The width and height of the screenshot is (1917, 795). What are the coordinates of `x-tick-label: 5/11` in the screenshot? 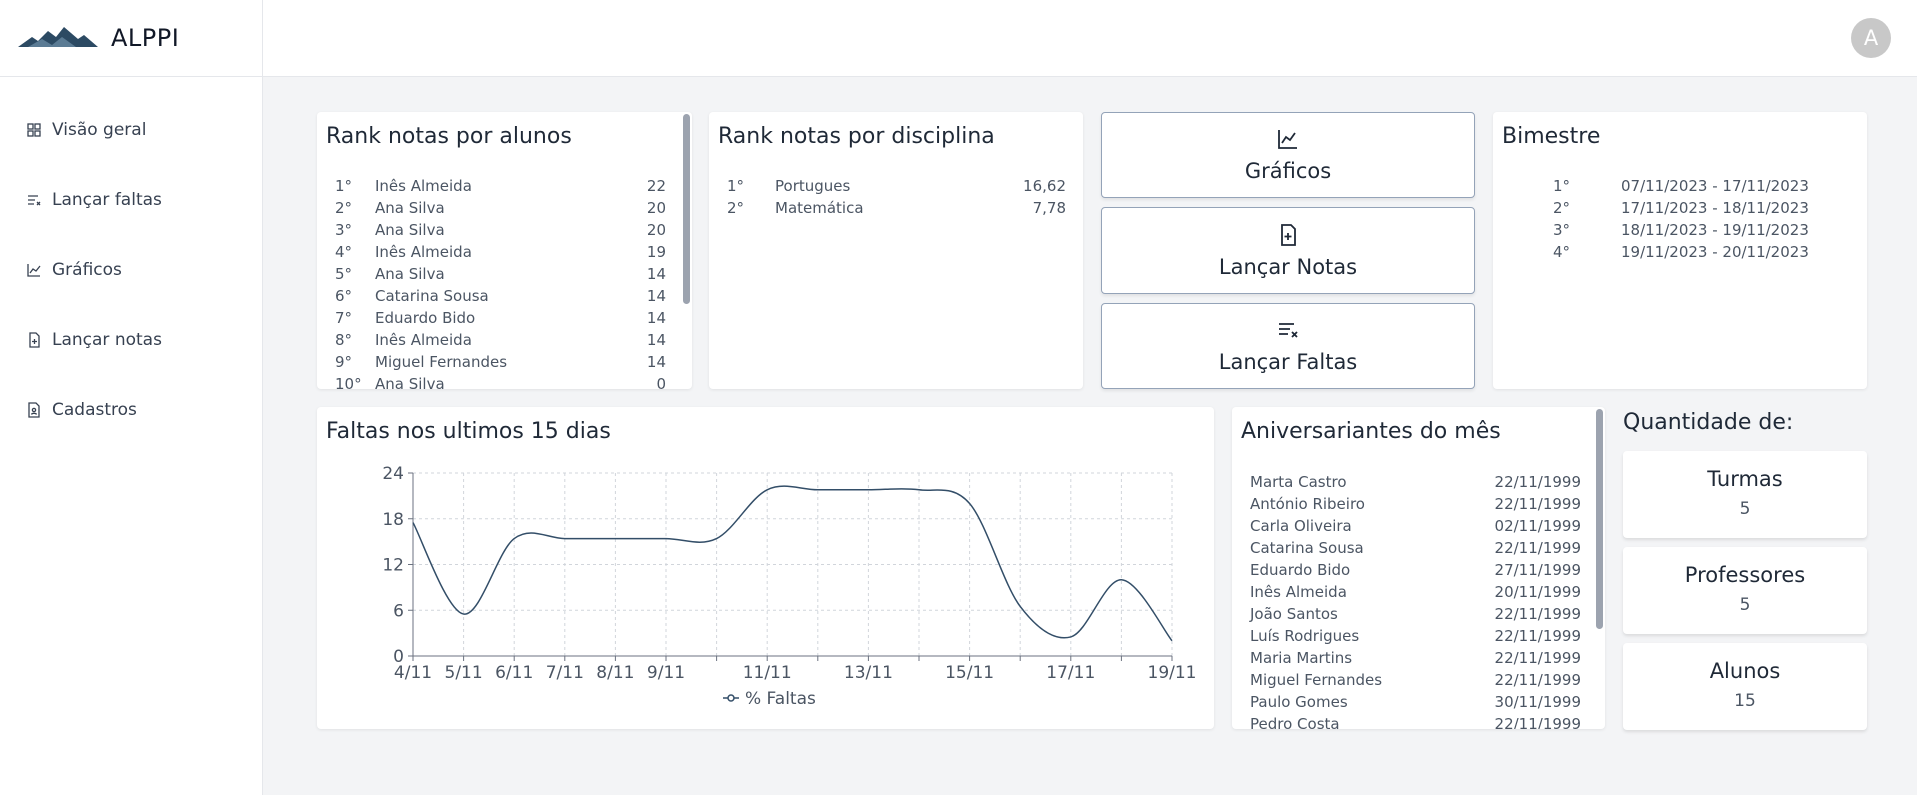 It's located at (464, 673).